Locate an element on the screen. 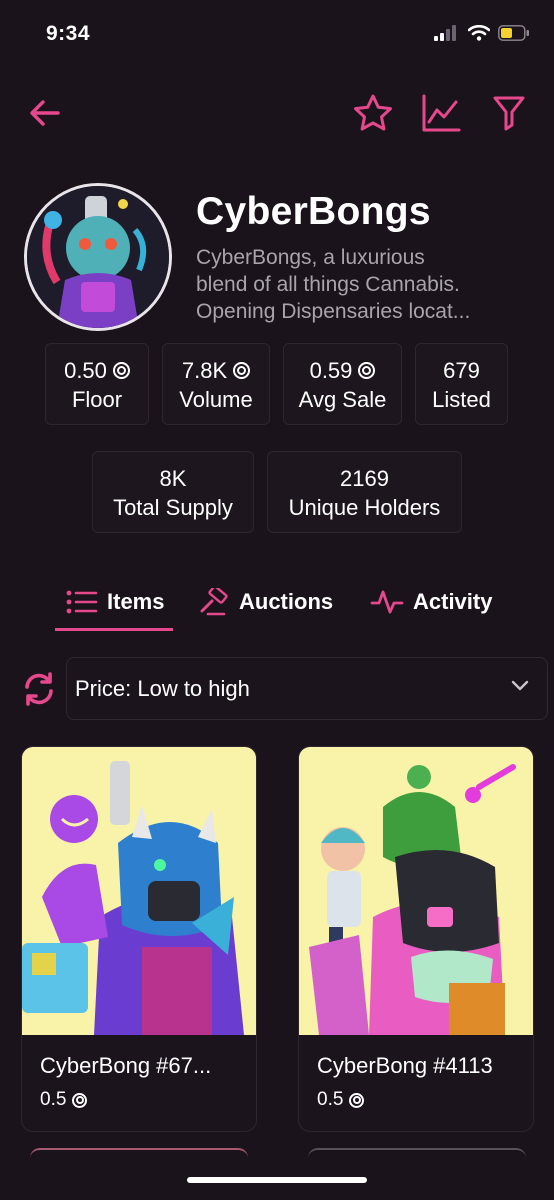  collection-avatar is located at coordinates (98, 257).